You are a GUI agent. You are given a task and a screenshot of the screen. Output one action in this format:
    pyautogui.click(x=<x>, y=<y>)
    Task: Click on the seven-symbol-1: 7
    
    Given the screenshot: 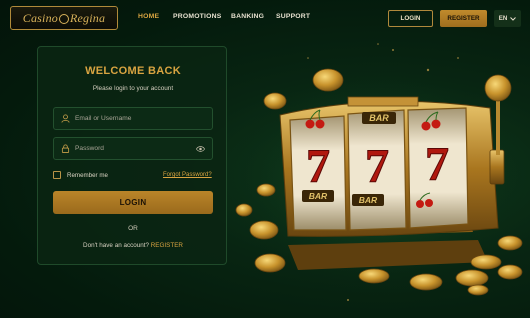 What is the action you would take?
    pyautogui.click(x=318, y=166)
    